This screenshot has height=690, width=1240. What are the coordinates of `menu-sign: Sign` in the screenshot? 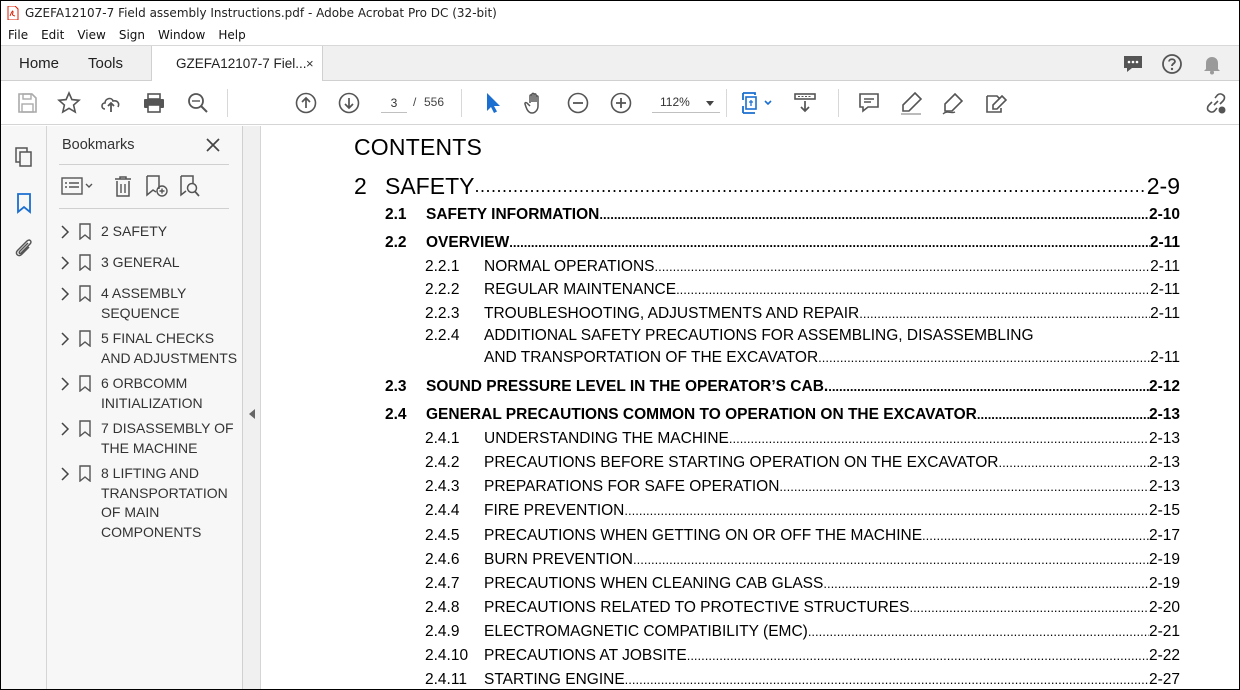 It's located at (131, 35).